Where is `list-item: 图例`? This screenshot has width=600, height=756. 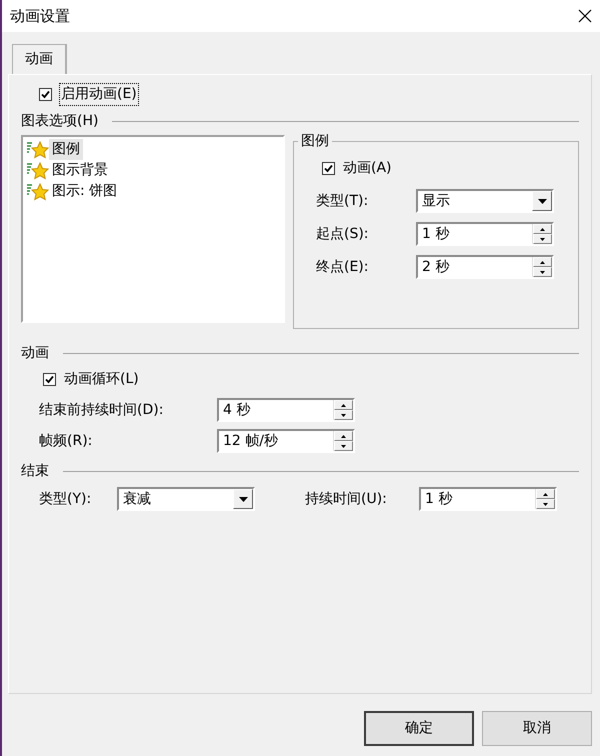 list-item: 图例 is located at coordinates (66, 149).